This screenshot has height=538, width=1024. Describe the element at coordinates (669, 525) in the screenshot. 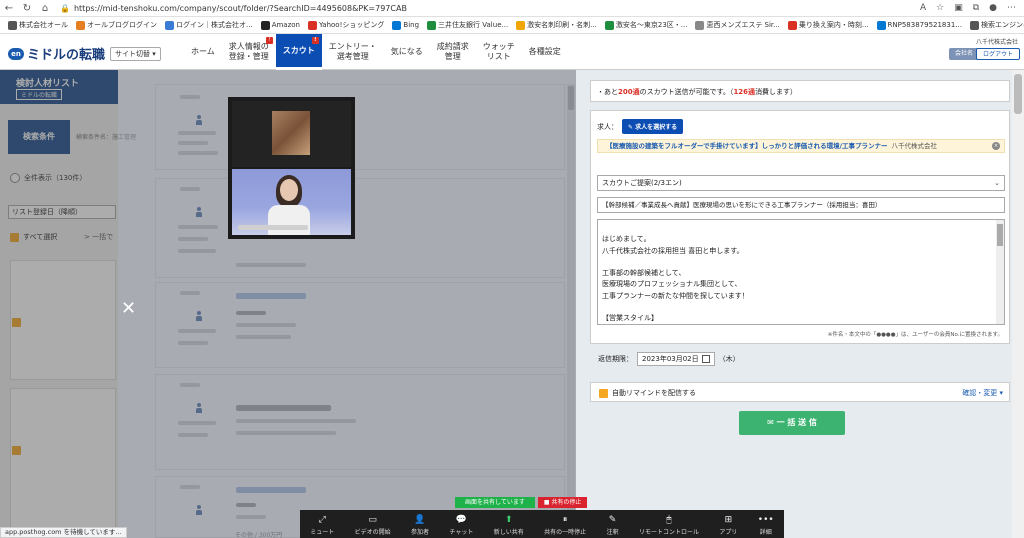

I see `zoom-button: 🖱 リモートコントロール` at that location.